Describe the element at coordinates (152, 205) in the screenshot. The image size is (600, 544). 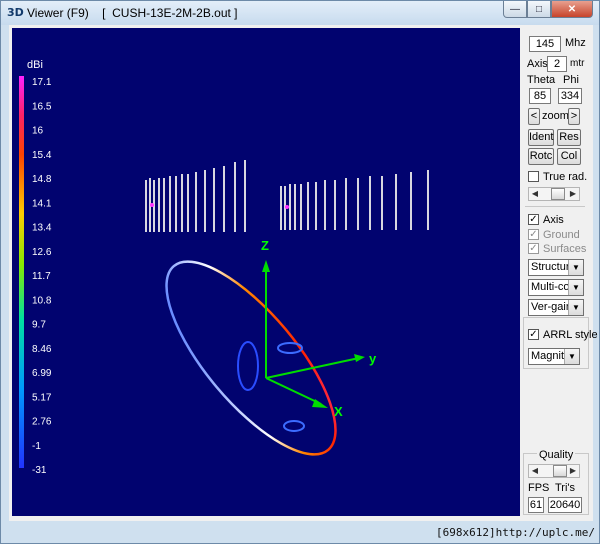
I see `feed-point-left` at that location.